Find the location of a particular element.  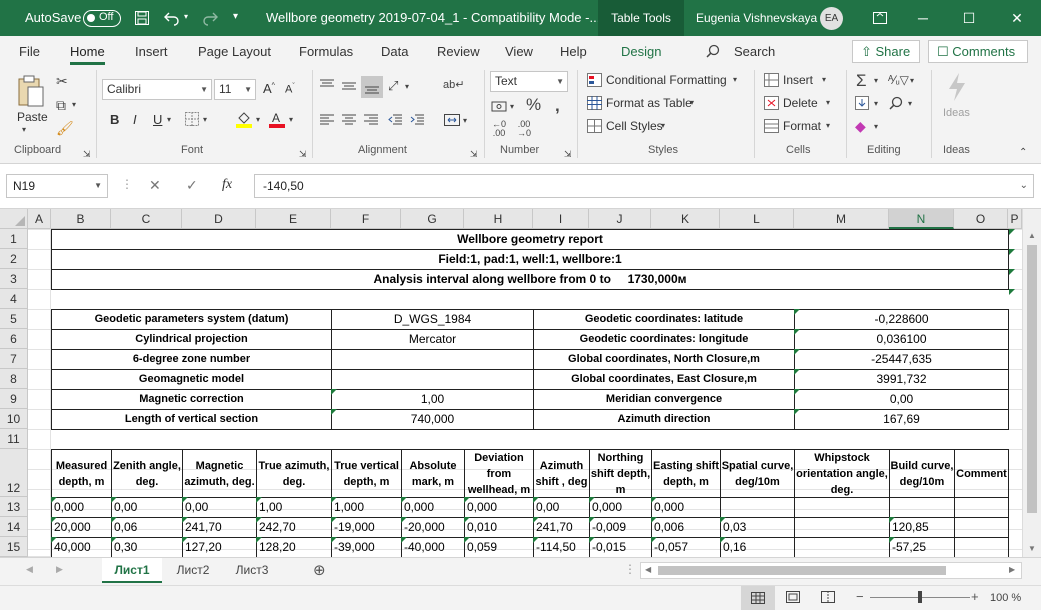

borders-dropdown-icon: ▾ is located at coordinates (205, 120).